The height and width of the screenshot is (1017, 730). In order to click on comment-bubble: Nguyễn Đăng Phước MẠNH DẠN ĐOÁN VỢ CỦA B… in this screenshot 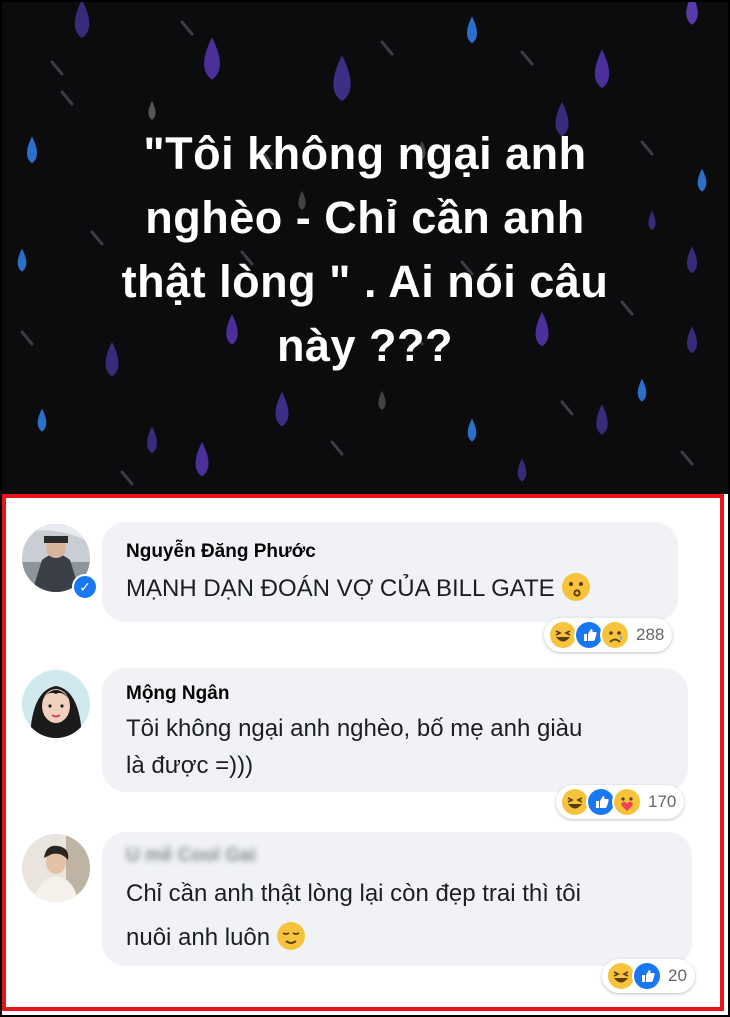, I will do `click(390, 572)`.